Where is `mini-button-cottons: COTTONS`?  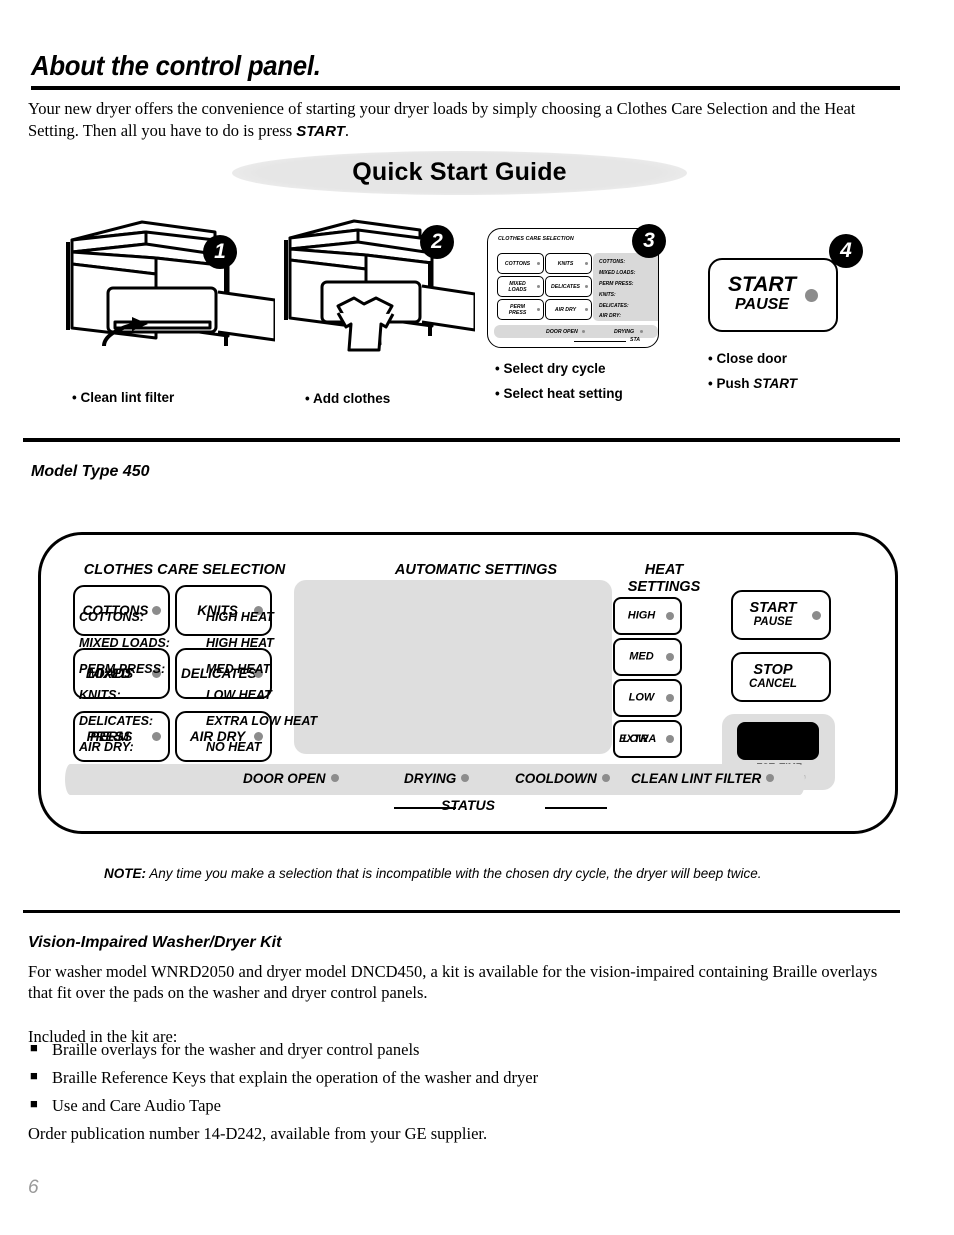 mini-button-cottons: COTTONS is located at coordinates (520, 263).